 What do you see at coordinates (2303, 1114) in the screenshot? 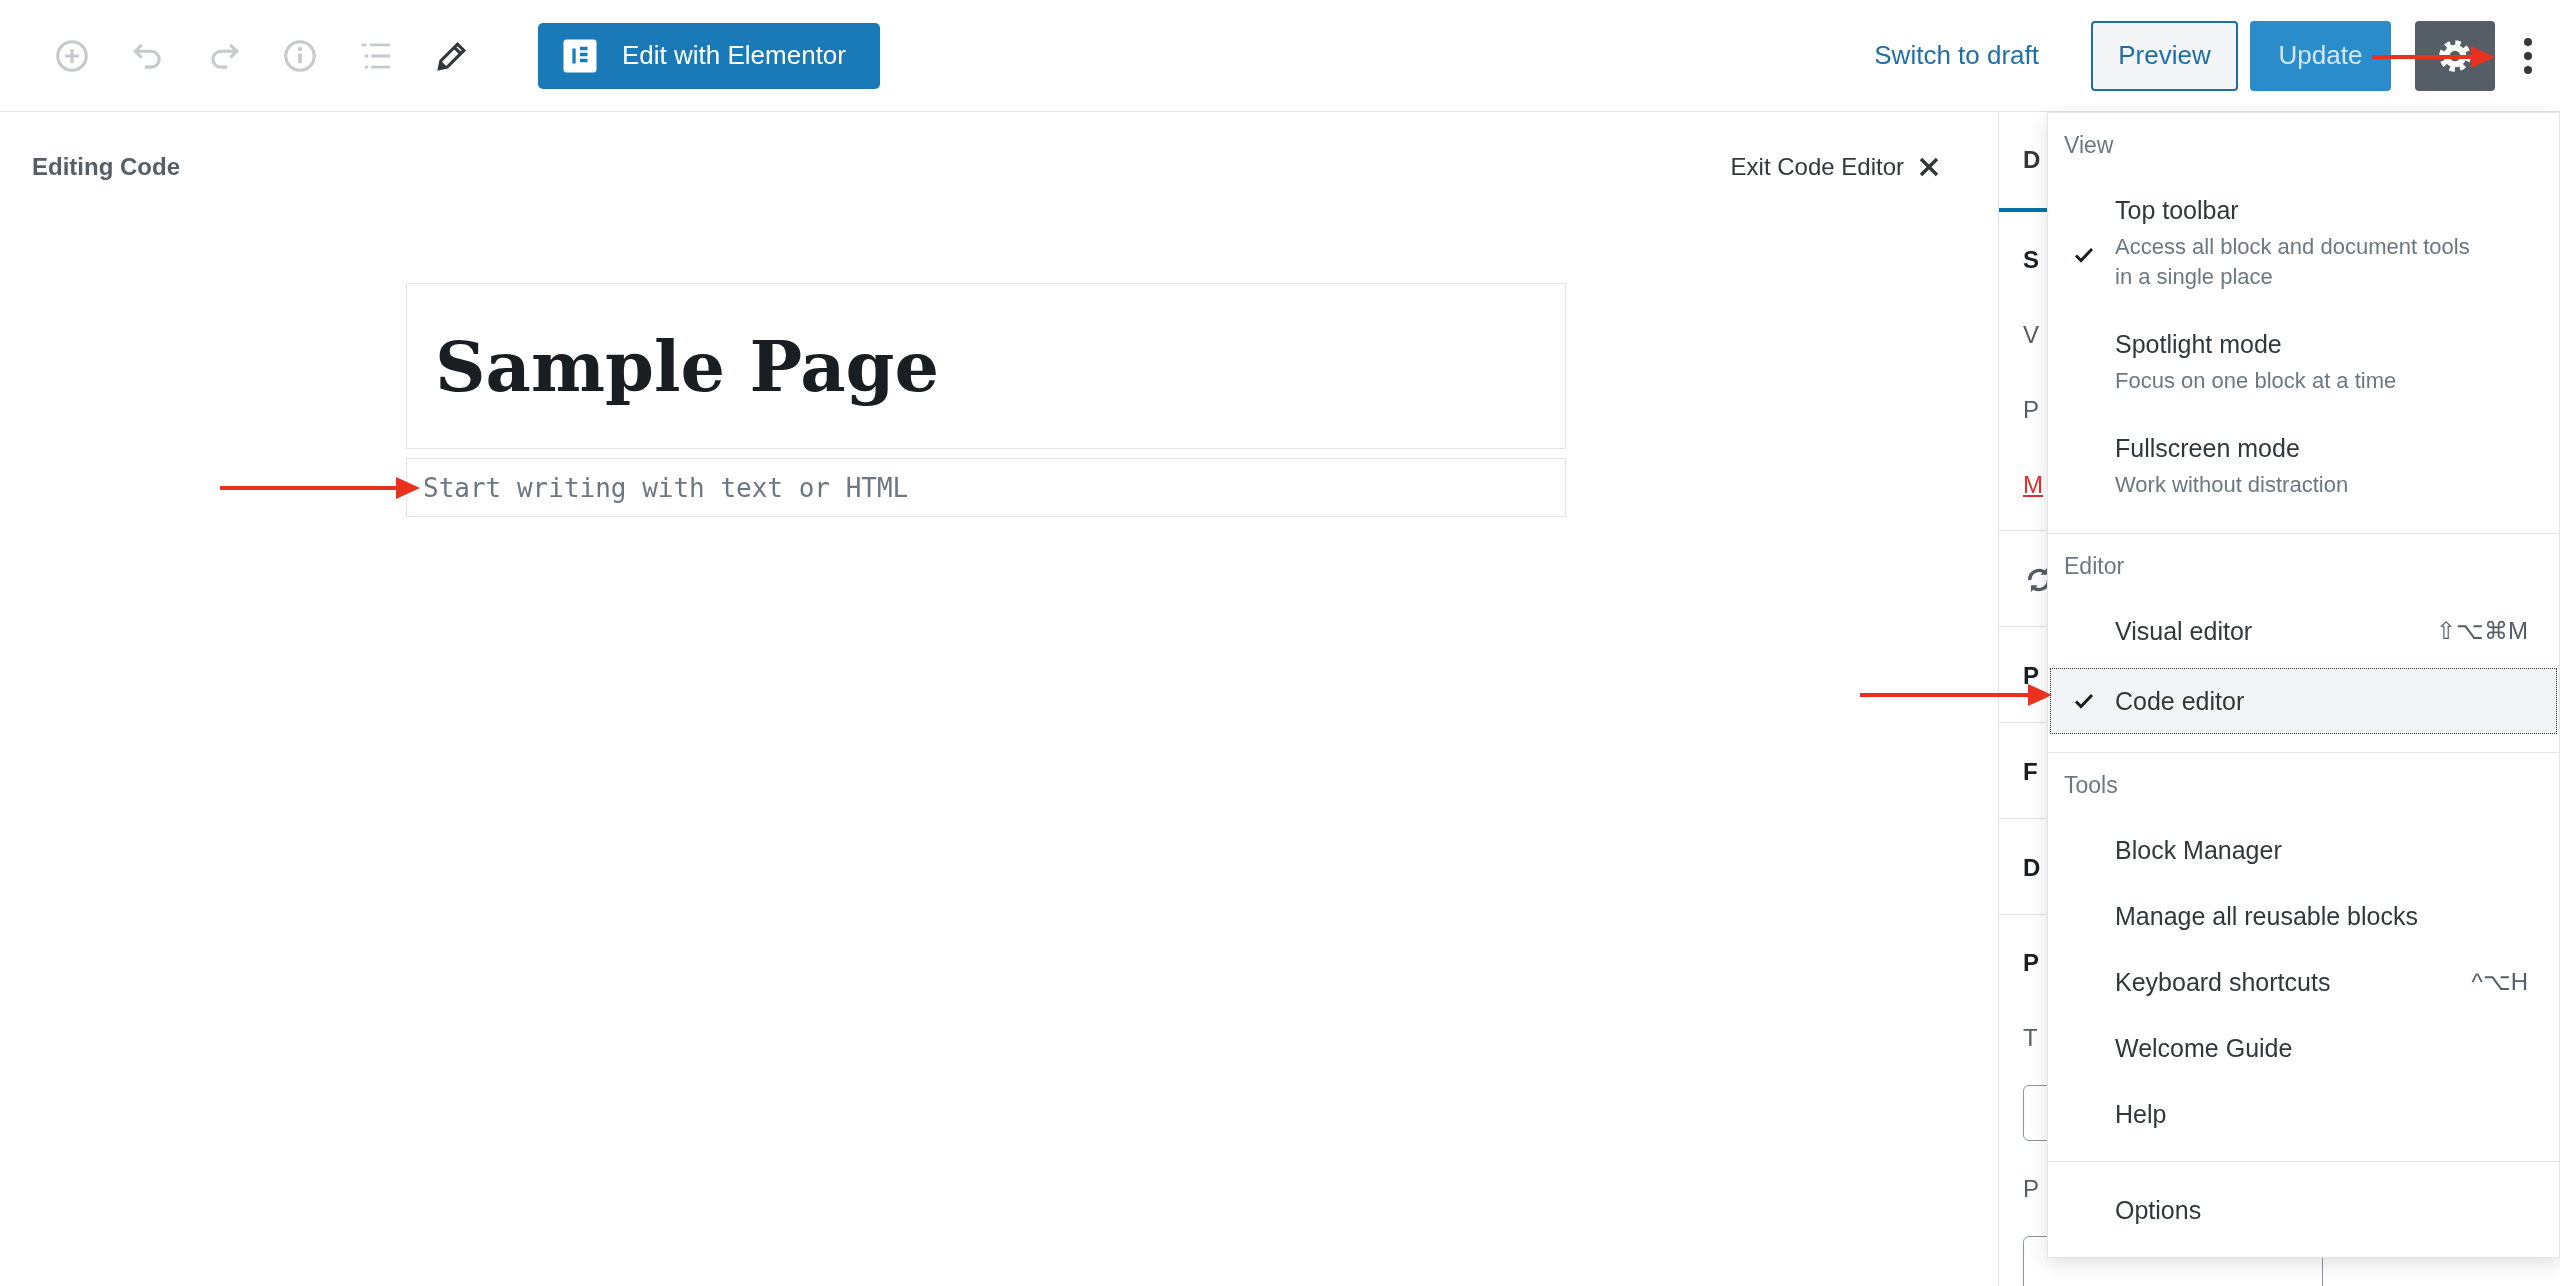
I see `menu-item: Help` at bounding box center [2303, 1114].